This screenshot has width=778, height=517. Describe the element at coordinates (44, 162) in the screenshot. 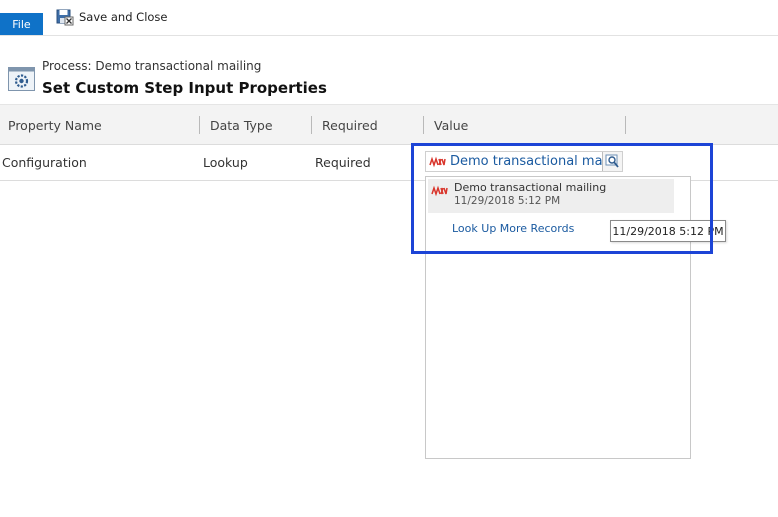

I see `cell-property-name: Configuration` at that location.